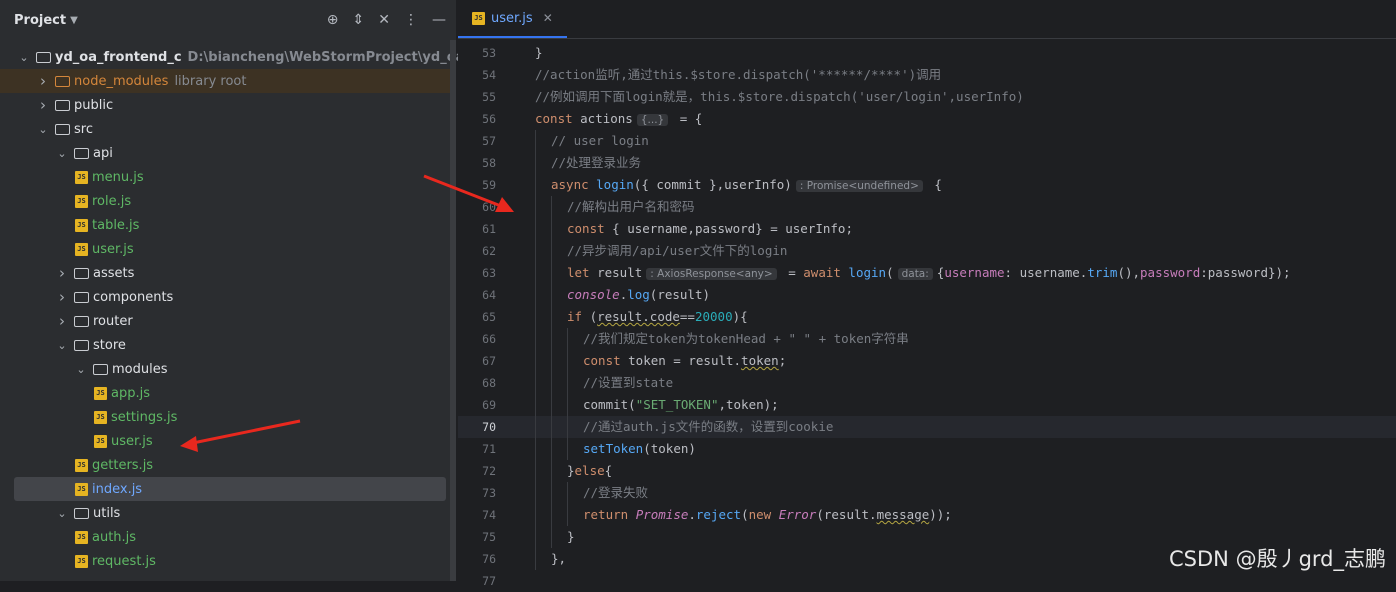 The width and height of the screenshot is (1396, 592). I want to click on tree-item-label: getters.js, so click(123, 465).